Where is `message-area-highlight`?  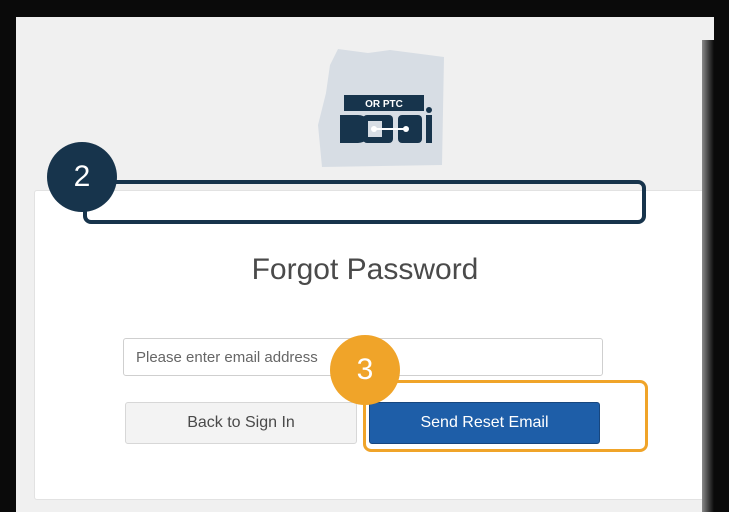 message-area-highlight is located at coordinates (364, 202).